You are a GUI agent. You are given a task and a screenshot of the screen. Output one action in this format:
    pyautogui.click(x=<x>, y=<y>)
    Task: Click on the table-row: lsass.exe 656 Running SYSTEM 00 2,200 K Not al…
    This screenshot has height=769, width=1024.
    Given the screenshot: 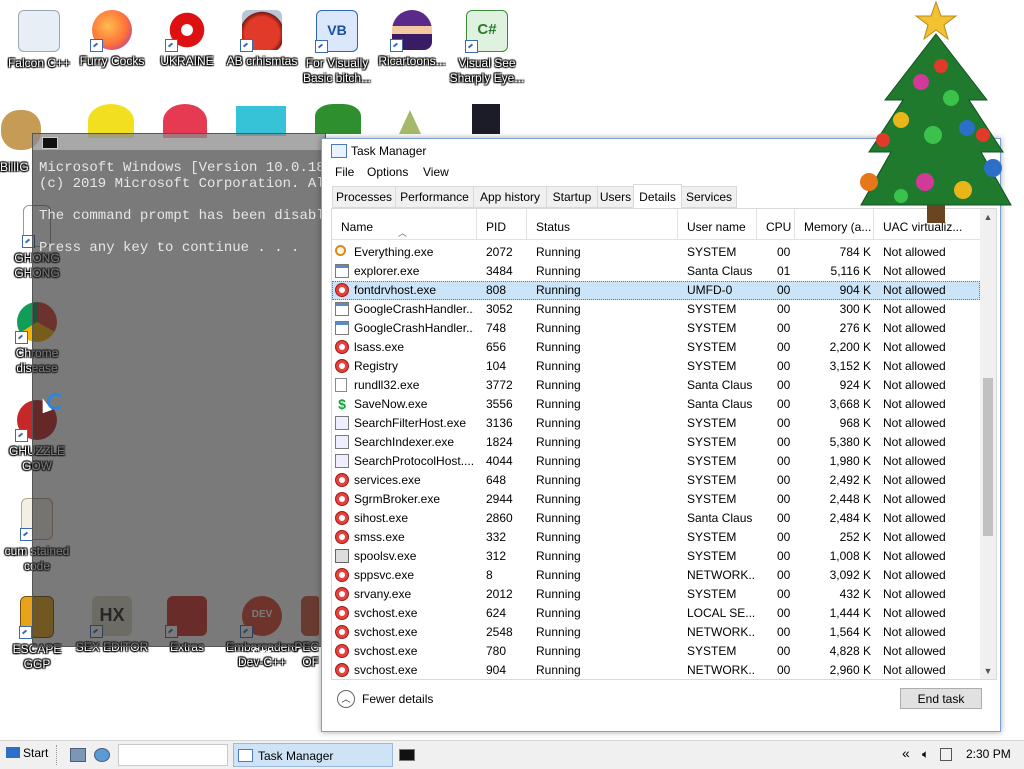 What is the action you would take?
    pyautogui.click(x=656, y=347)
    